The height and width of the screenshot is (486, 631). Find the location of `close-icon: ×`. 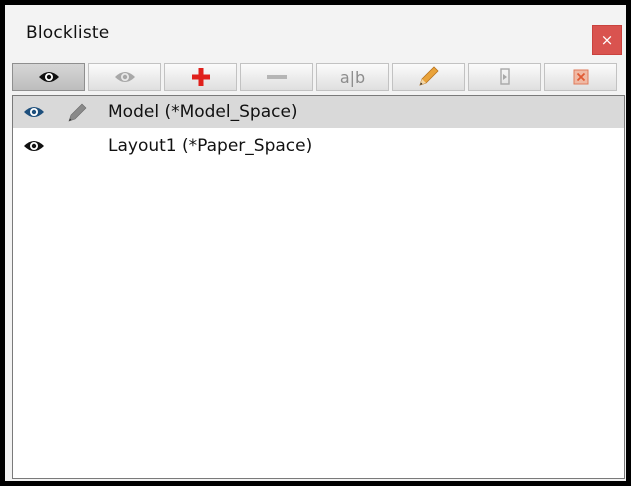

close-icon: × is located at coordinates (607, 40).